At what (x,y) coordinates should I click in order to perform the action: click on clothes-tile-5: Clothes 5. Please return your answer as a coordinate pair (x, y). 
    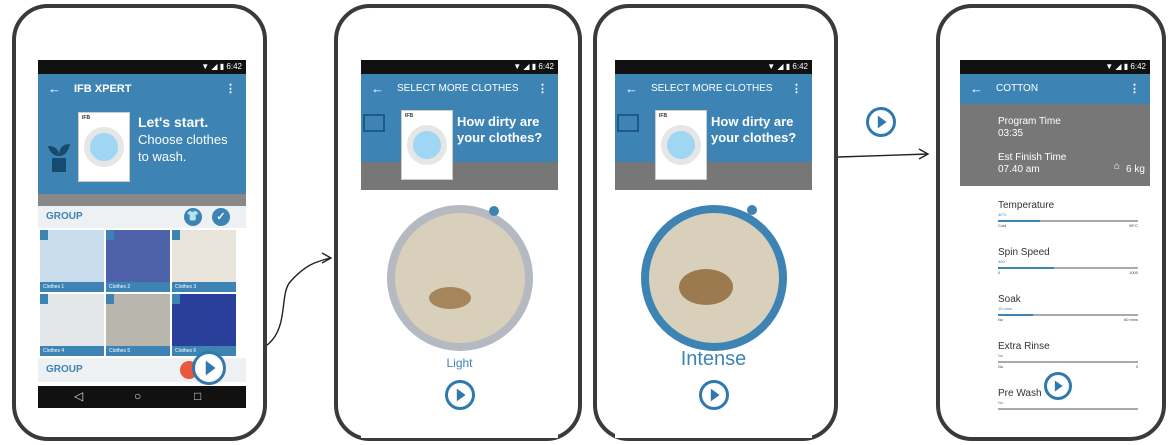
    Looking at the image, I should click on (138, 325).